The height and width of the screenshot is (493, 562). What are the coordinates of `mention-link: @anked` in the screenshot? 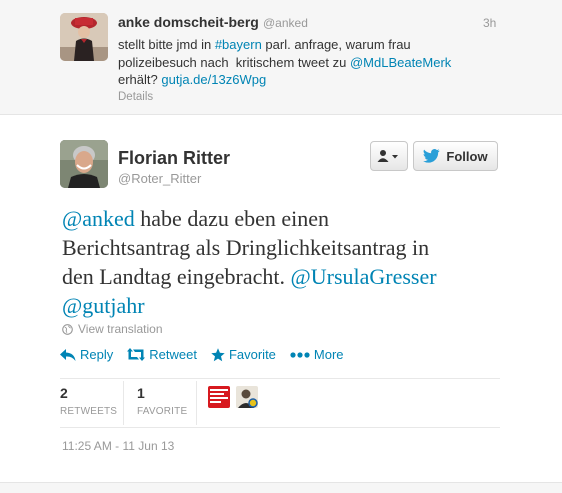 It's located at (98, 218).